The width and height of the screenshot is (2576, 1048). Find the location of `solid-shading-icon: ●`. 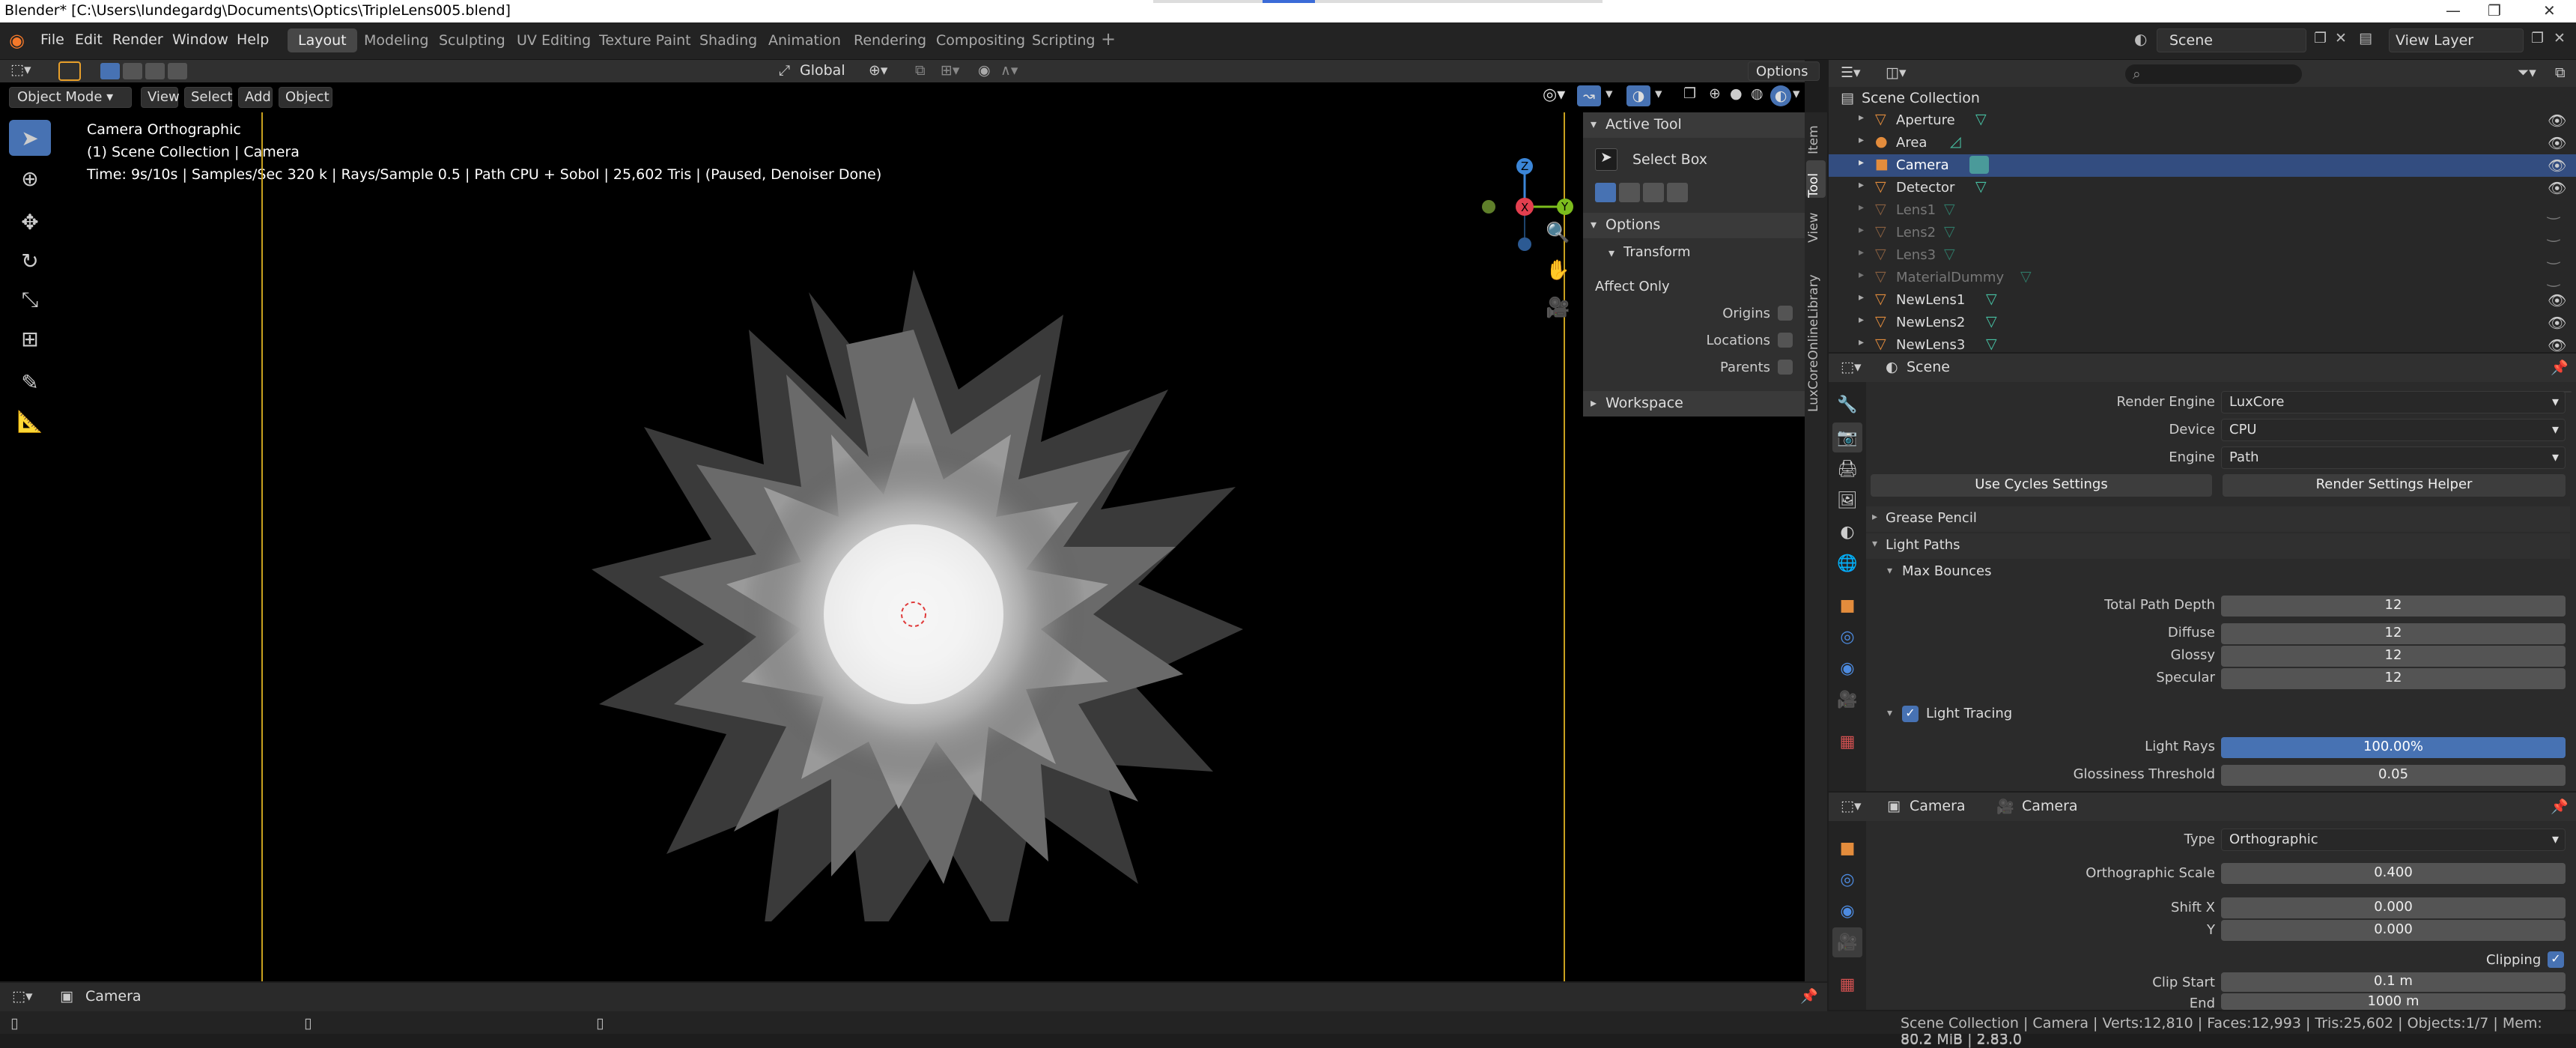

solid-shading-icon: ● is located at coordinates (1736, 93).